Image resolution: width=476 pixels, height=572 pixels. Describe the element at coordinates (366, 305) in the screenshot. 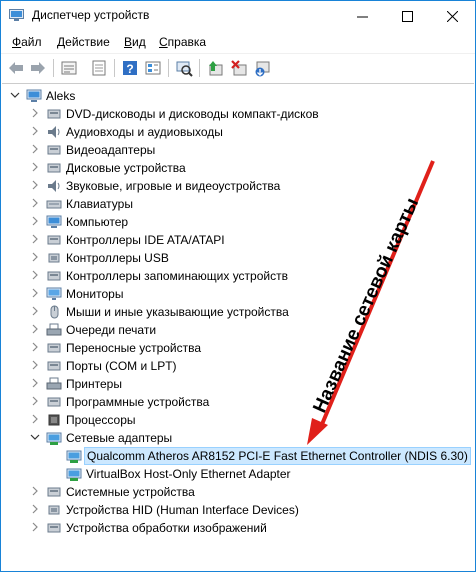

I see `annotation-text: Название сетевой карты` at that location.